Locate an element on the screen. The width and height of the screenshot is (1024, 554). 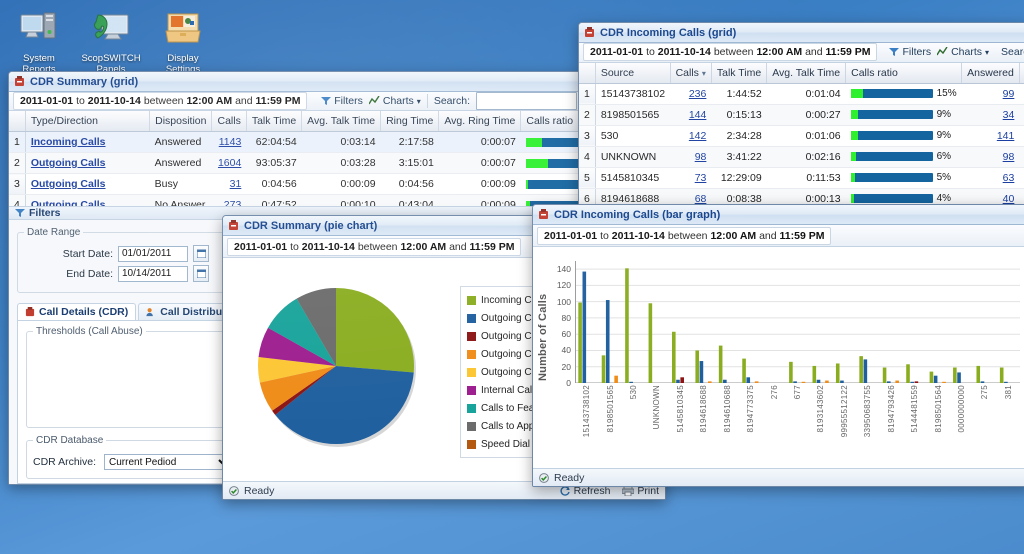
cell-calls: 236 is located at coordinates (691, 94).